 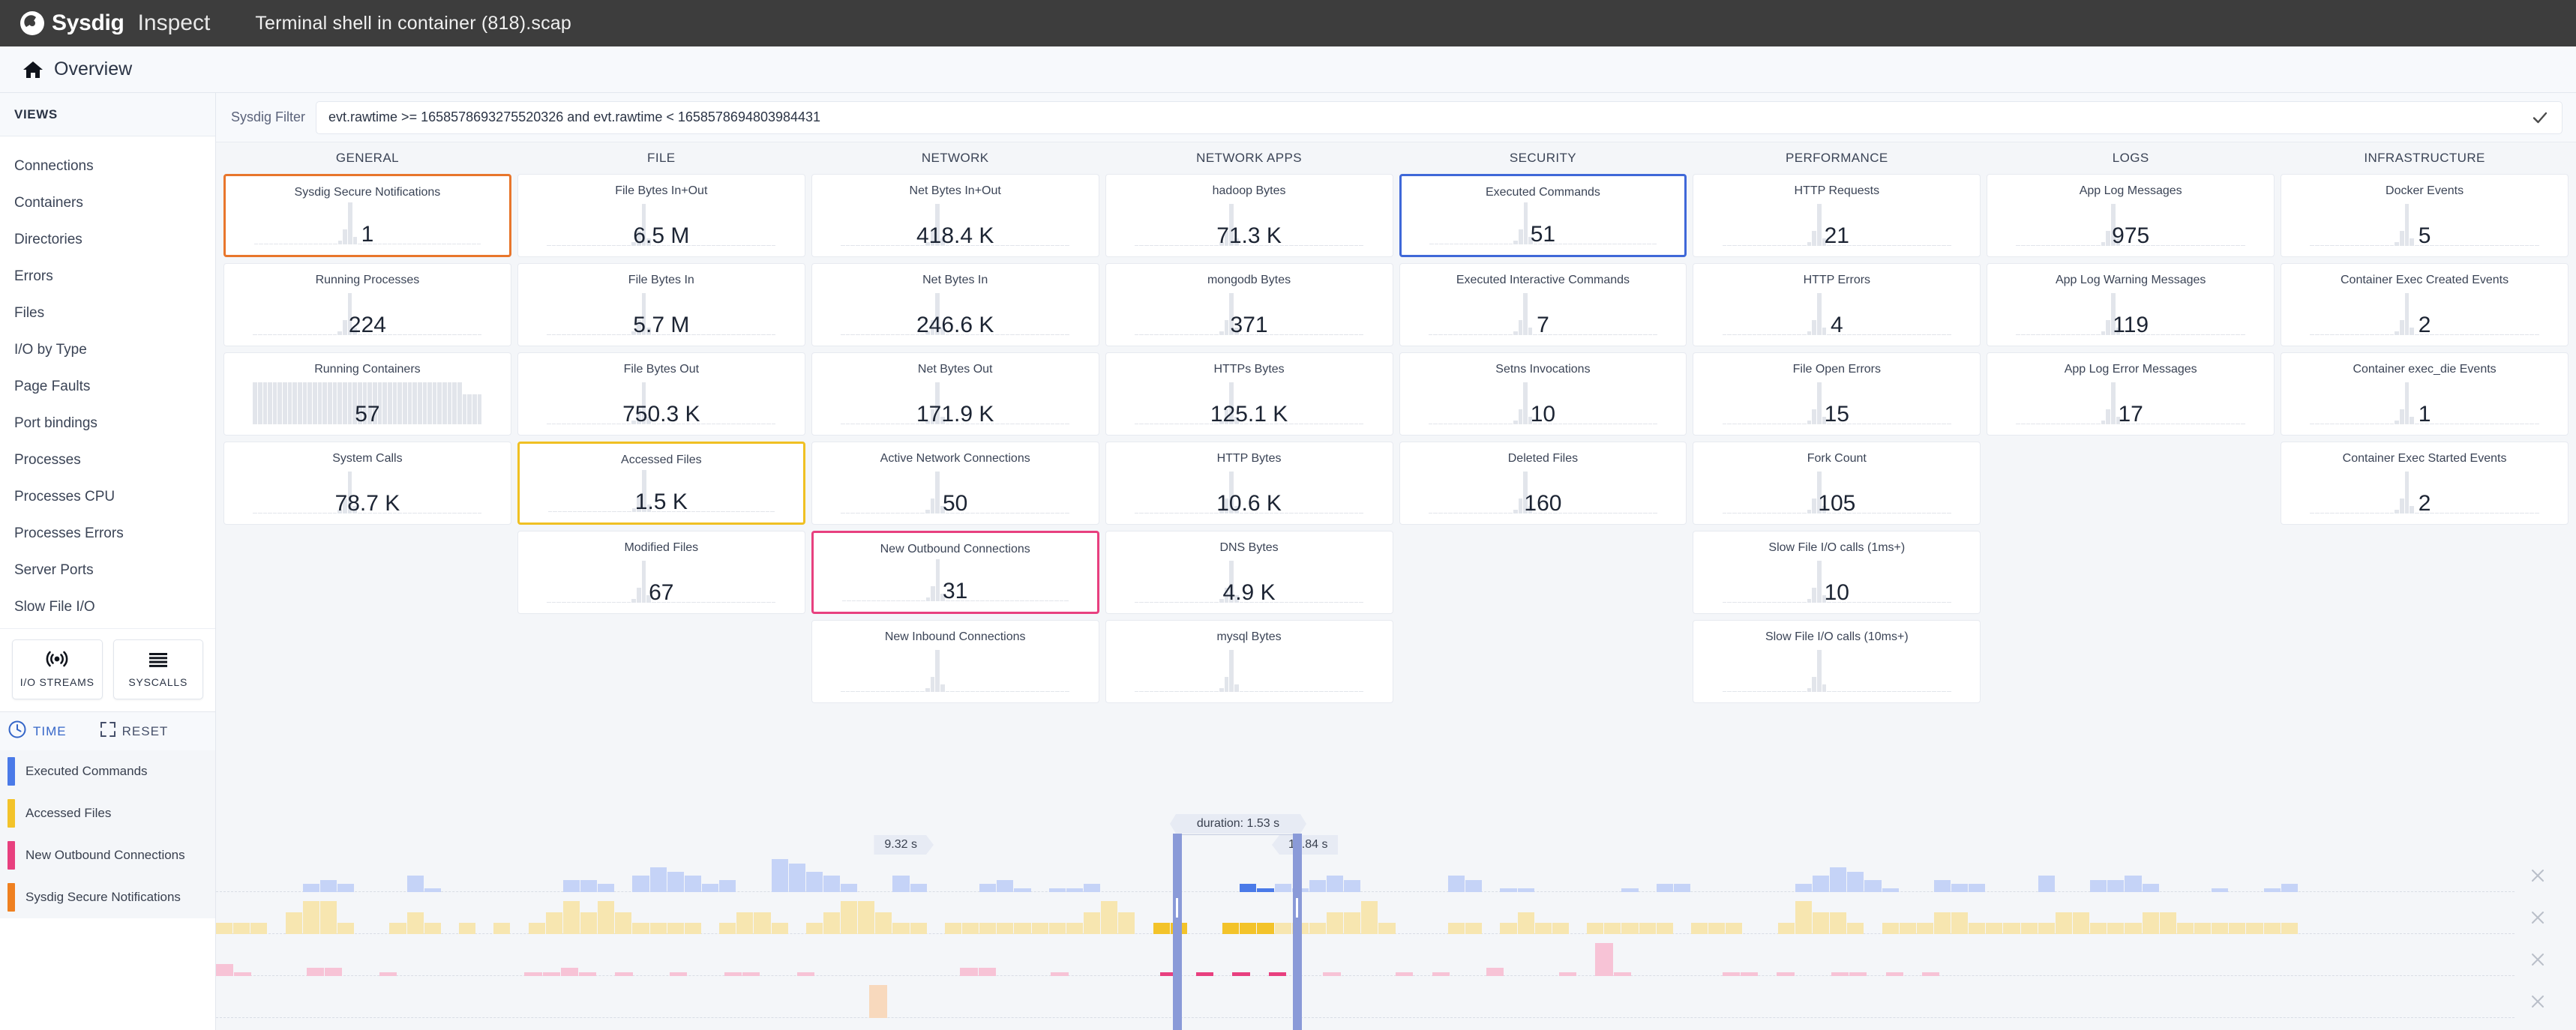 What do you see at coordinates (1249, 215) in the screenshot?
I see `metric-tile: hadoop Bytes 71.3 K` at bounding box center [1249, 215].